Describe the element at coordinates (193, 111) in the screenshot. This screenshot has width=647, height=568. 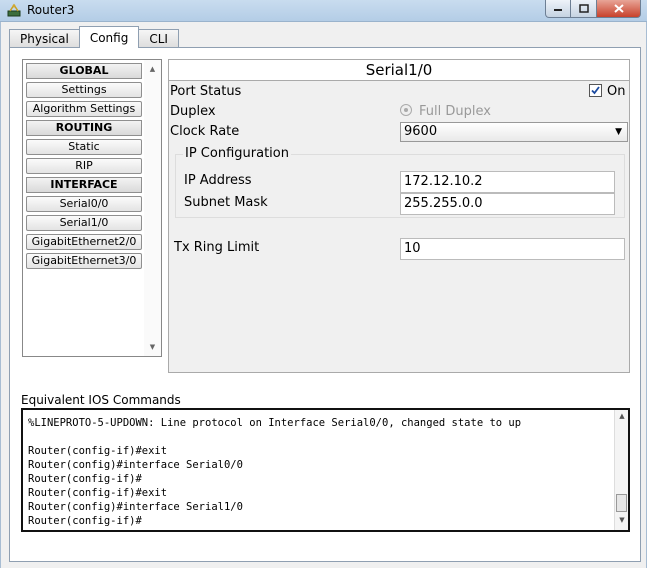
I see `duplex-label: Duplex` at that location.